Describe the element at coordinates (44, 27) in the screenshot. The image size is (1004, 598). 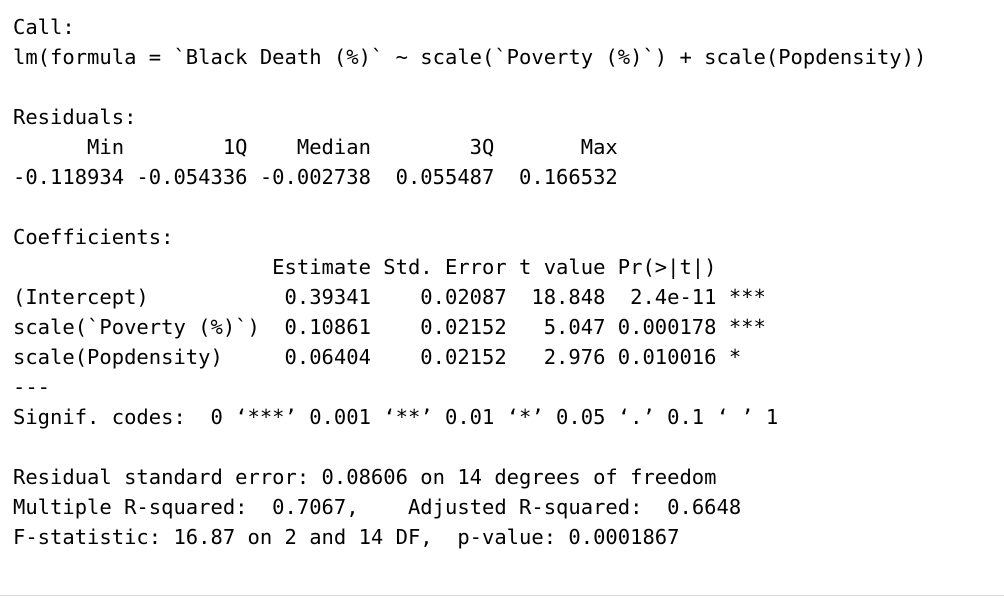
I see `call-heading: Call:` at that location.